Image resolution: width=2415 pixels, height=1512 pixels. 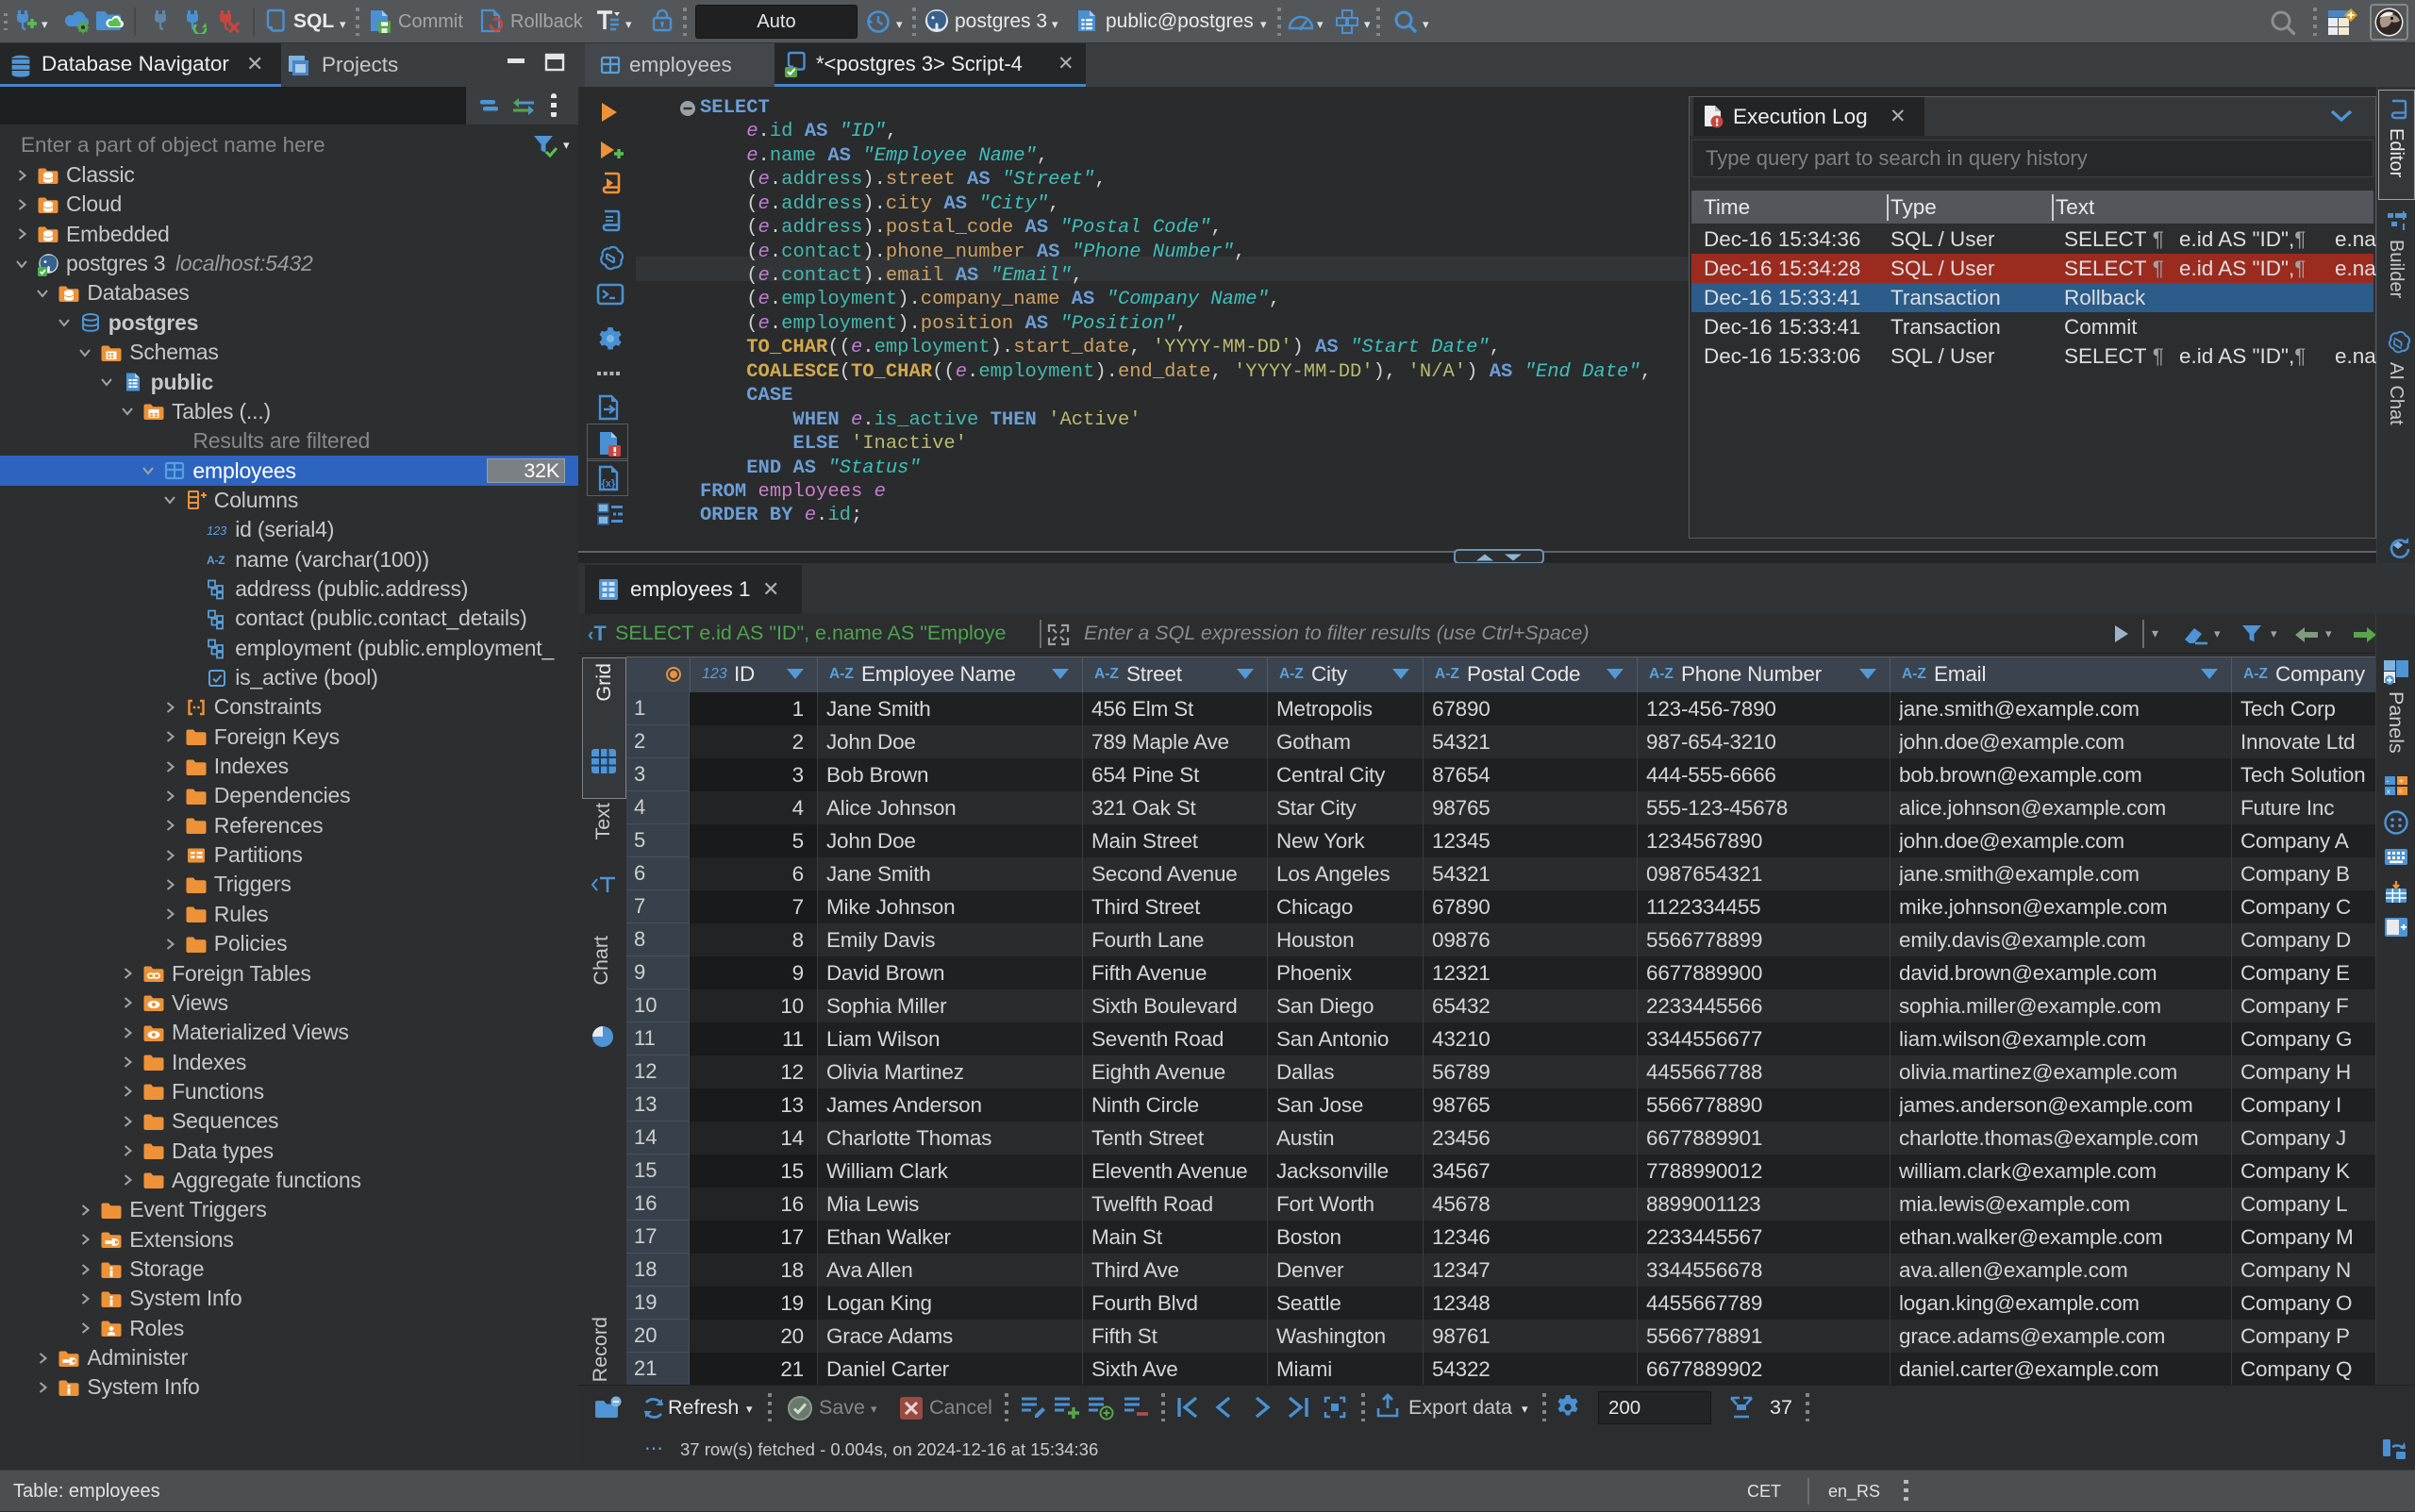 I want to click on svg-text: 123, so click(x=217, y=530).